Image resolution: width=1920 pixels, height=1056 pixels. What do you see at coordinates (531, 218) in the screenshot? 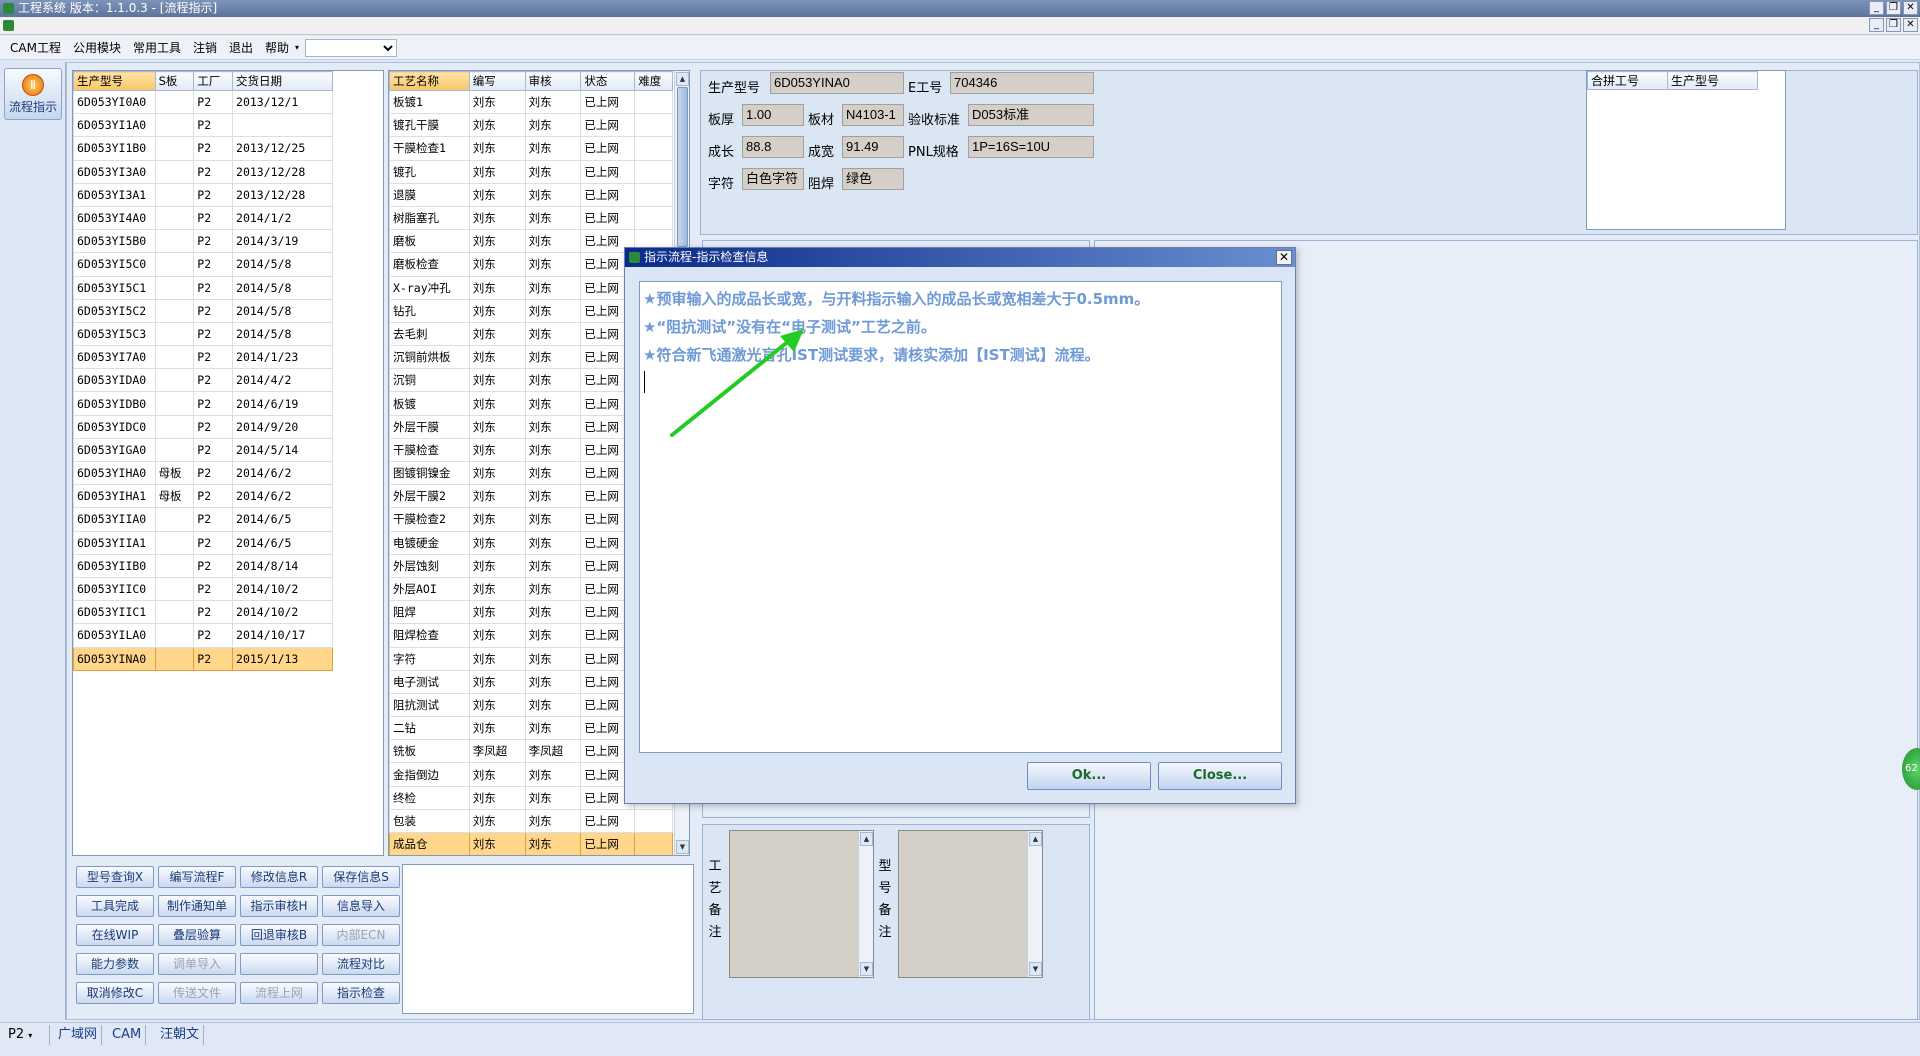
I see `table-row: 树脂塞孔 刘东 刘东 已上网` at bounding box center [531, 218].